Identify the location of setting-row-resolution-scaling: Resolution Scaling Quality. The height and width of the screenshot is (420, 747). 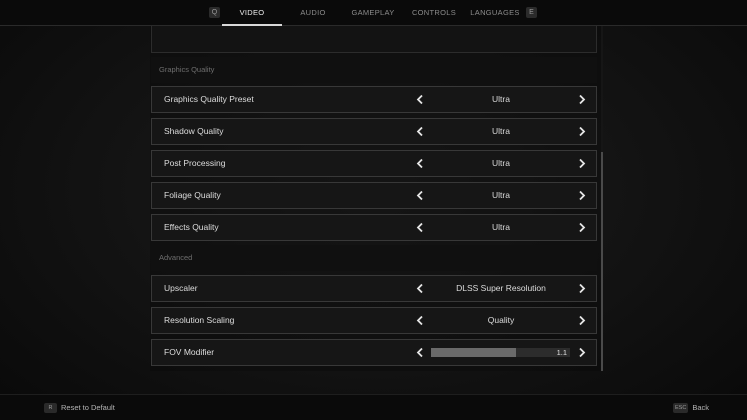
(374, 320).